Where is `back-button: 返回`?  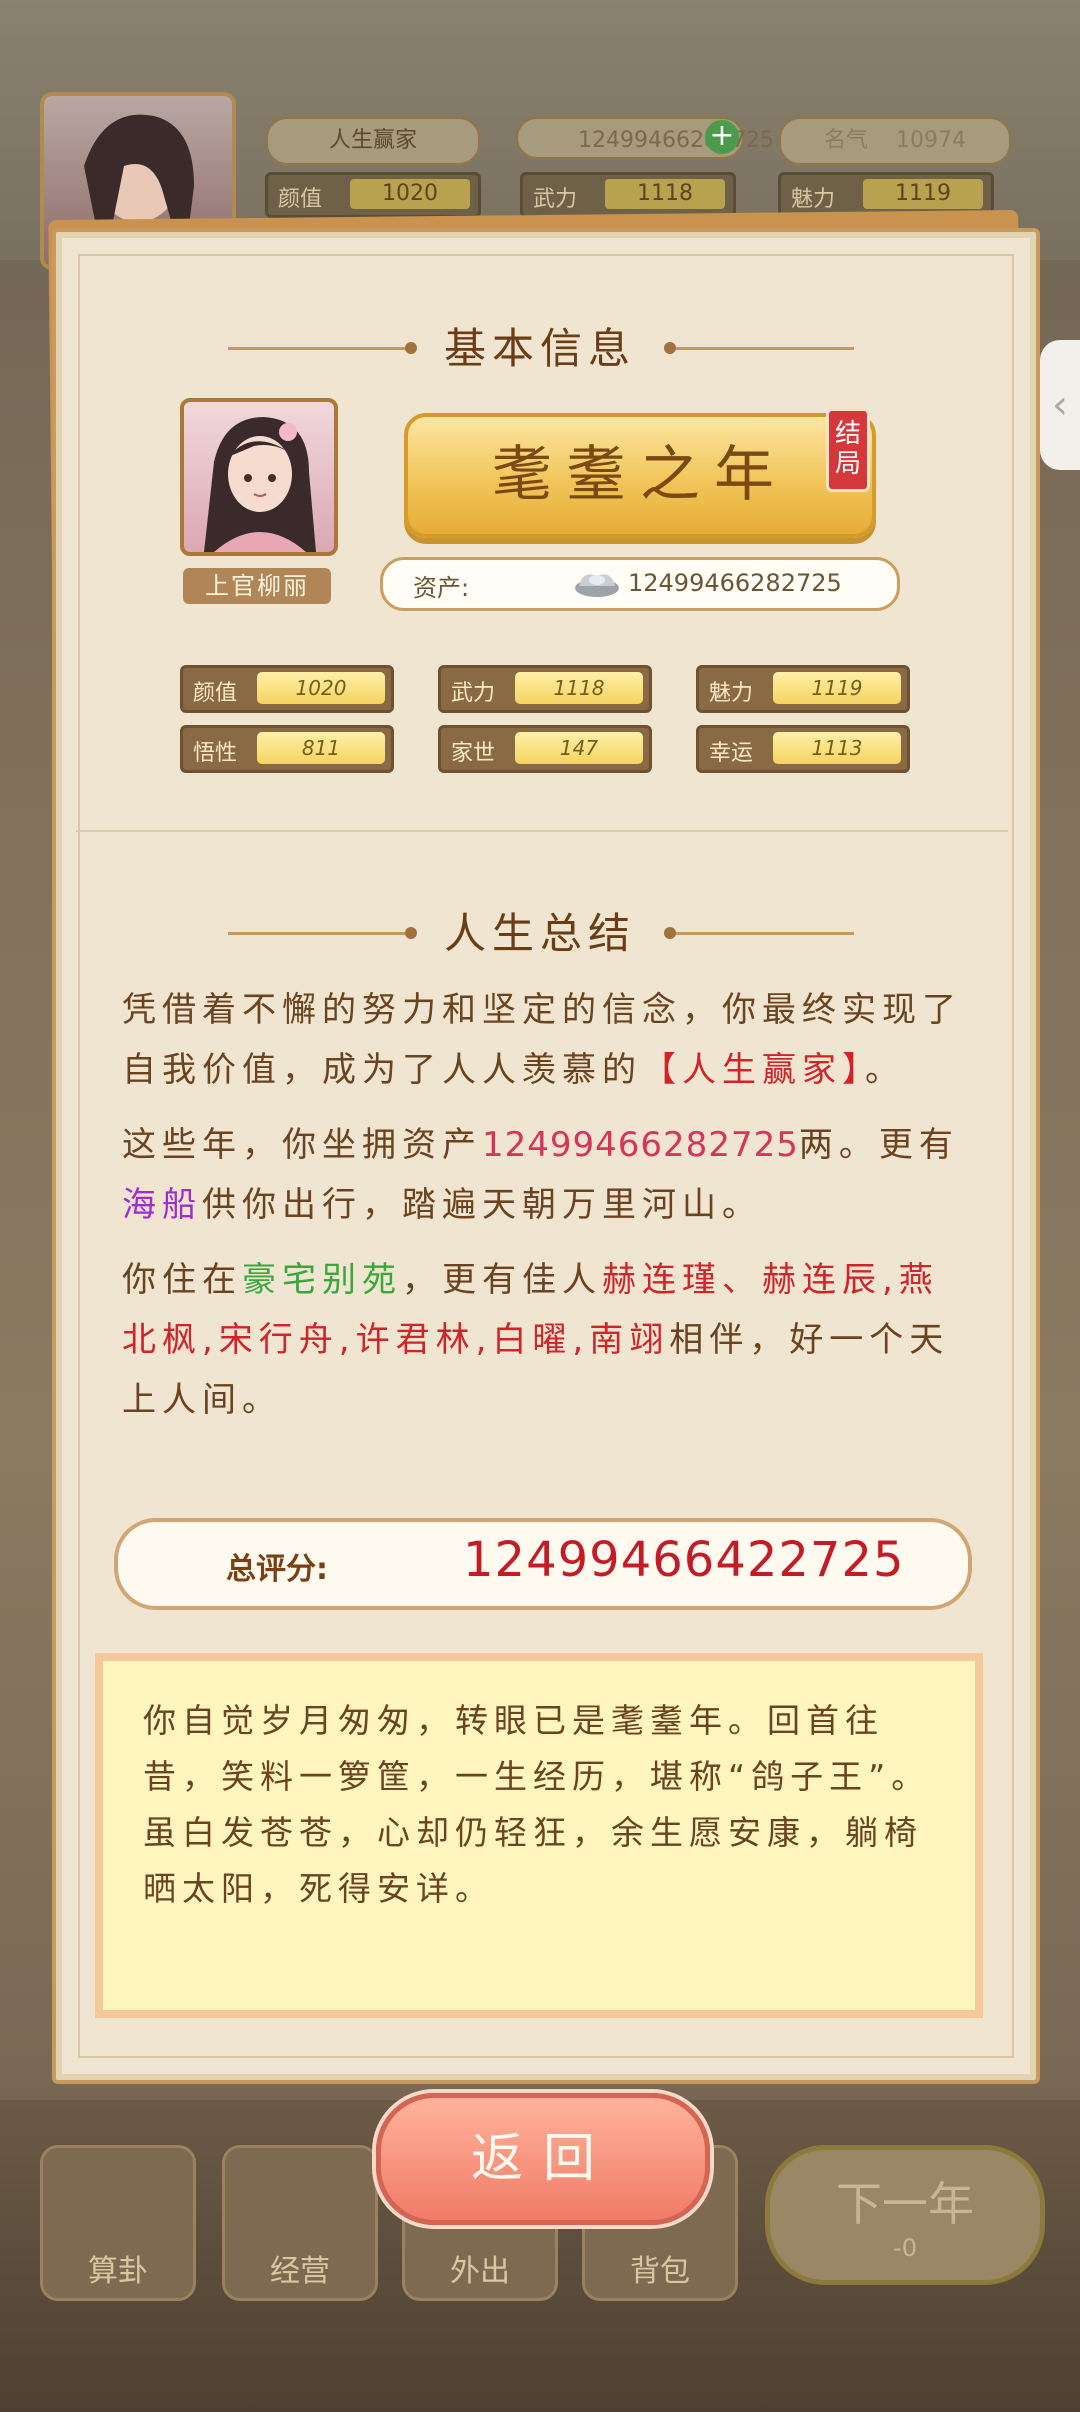
back-button: 返回 is located at coordinates (543, 2159).